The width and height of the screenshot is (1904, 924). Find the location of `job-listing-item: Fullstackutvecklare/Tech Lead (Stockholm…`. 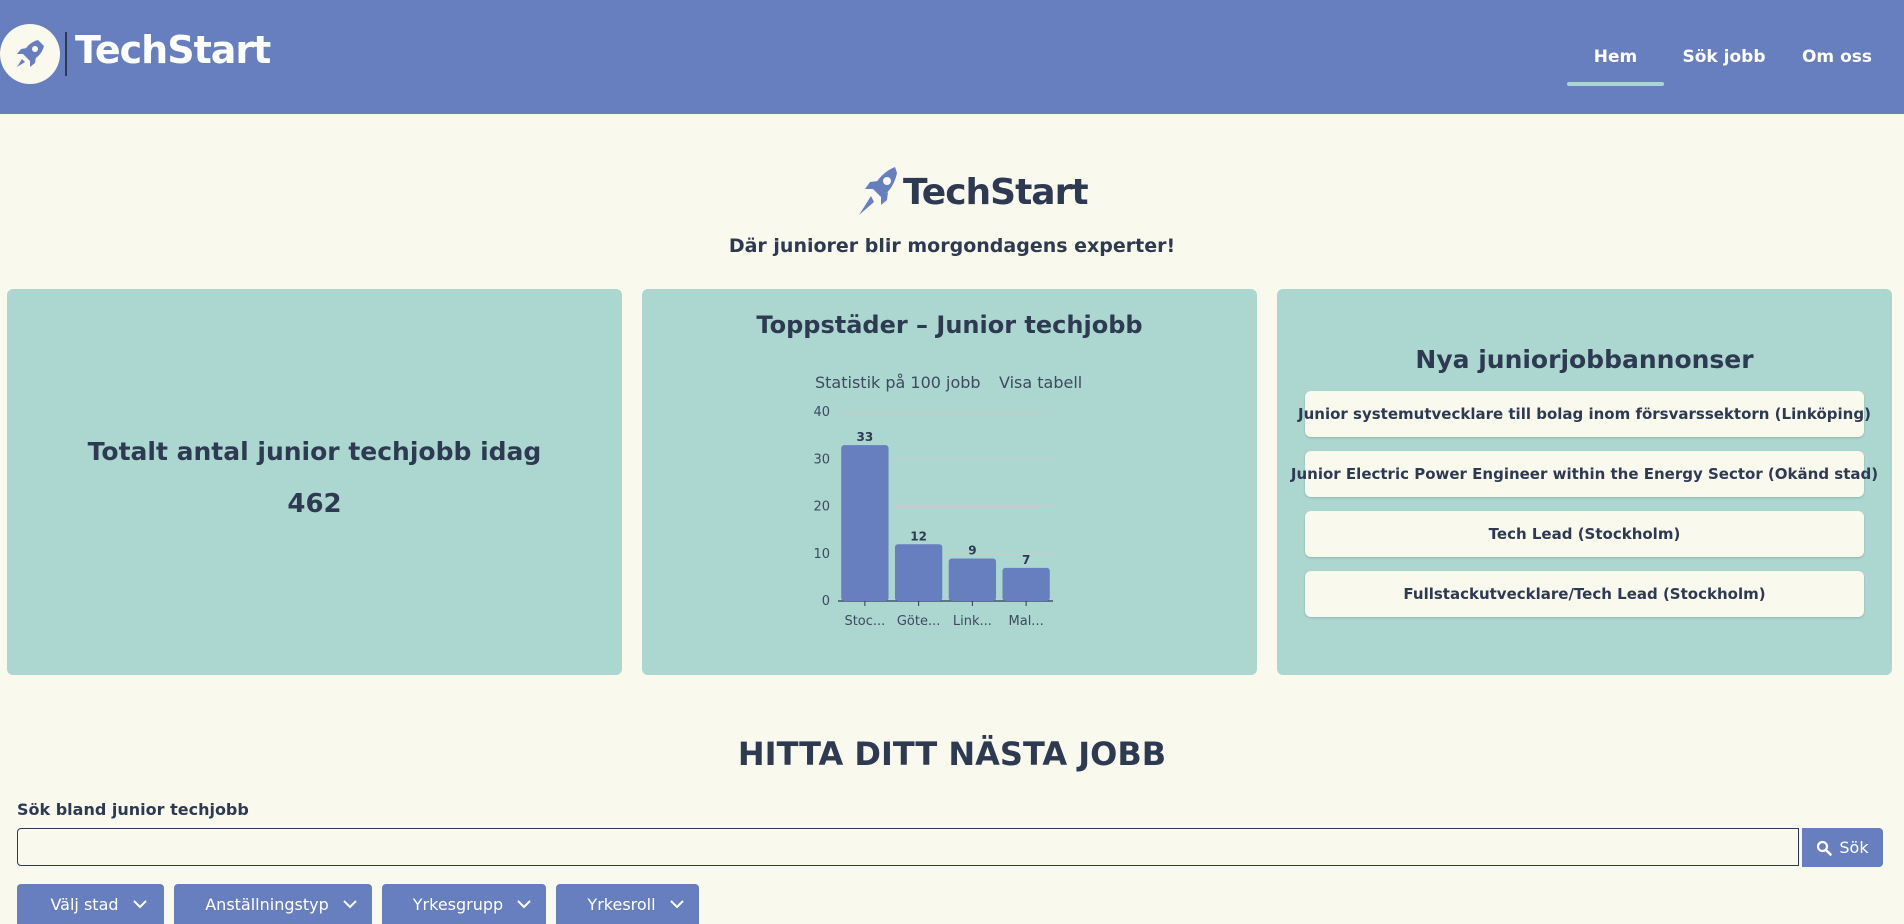

job-listing-item: Fullstackutvecklare/Tech Lead (Stockholm… is located at coordinates (1584, 594).